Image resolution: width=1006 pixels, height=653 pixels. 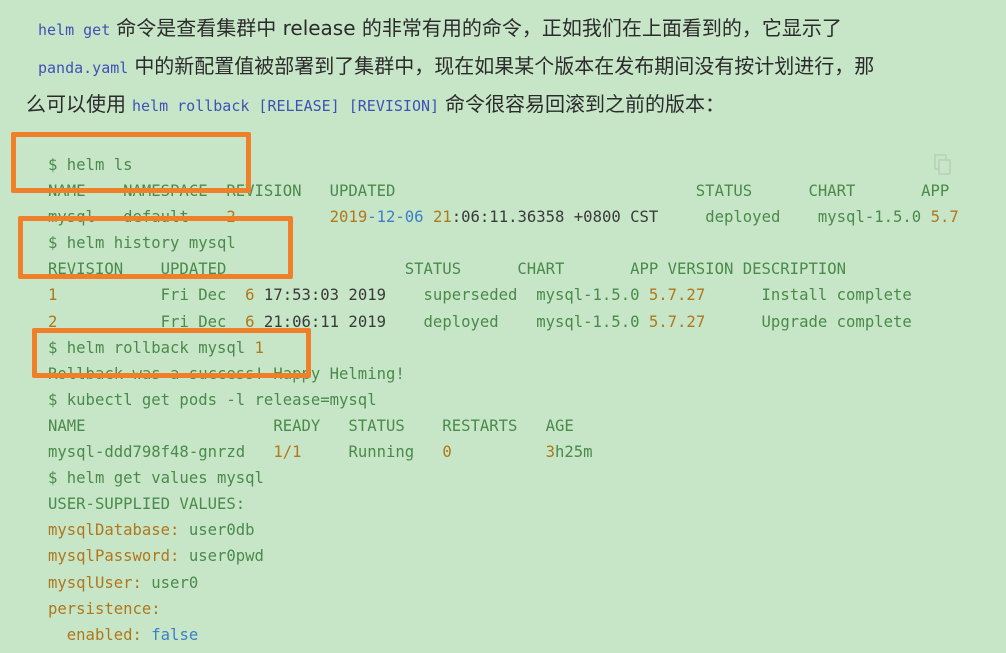 I want to click on code-line: persistence:, so click(x=104, y=608).